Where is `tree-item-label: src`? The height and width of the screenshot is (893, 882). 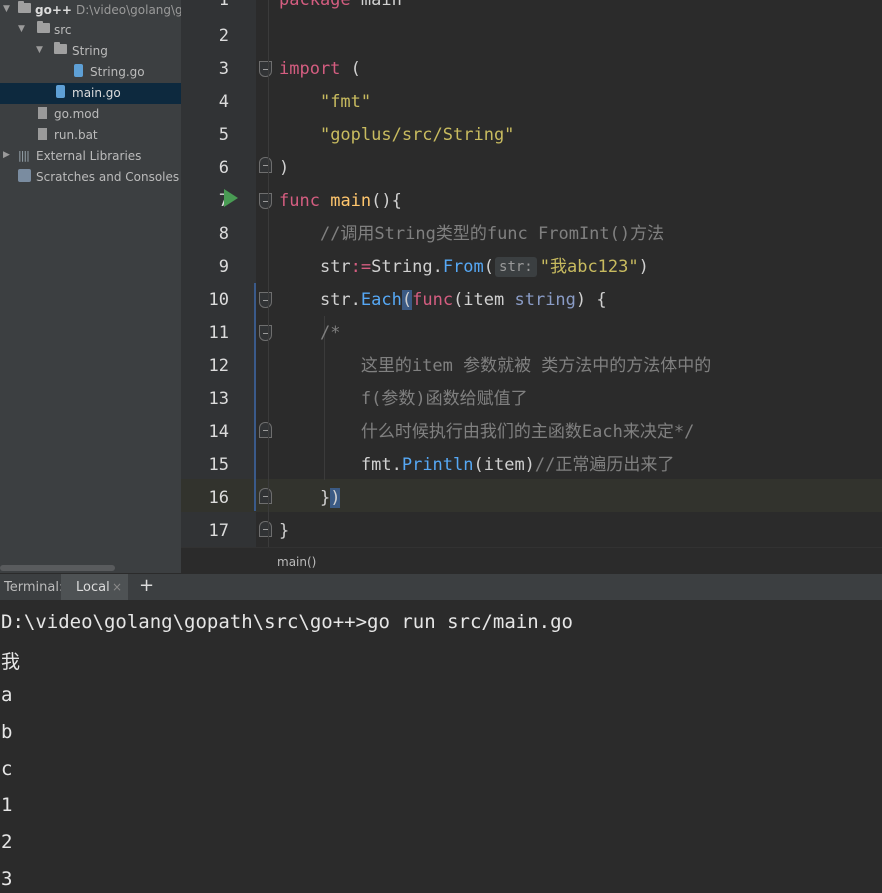
tree-item-label: src is located at coordinates (63, 30).